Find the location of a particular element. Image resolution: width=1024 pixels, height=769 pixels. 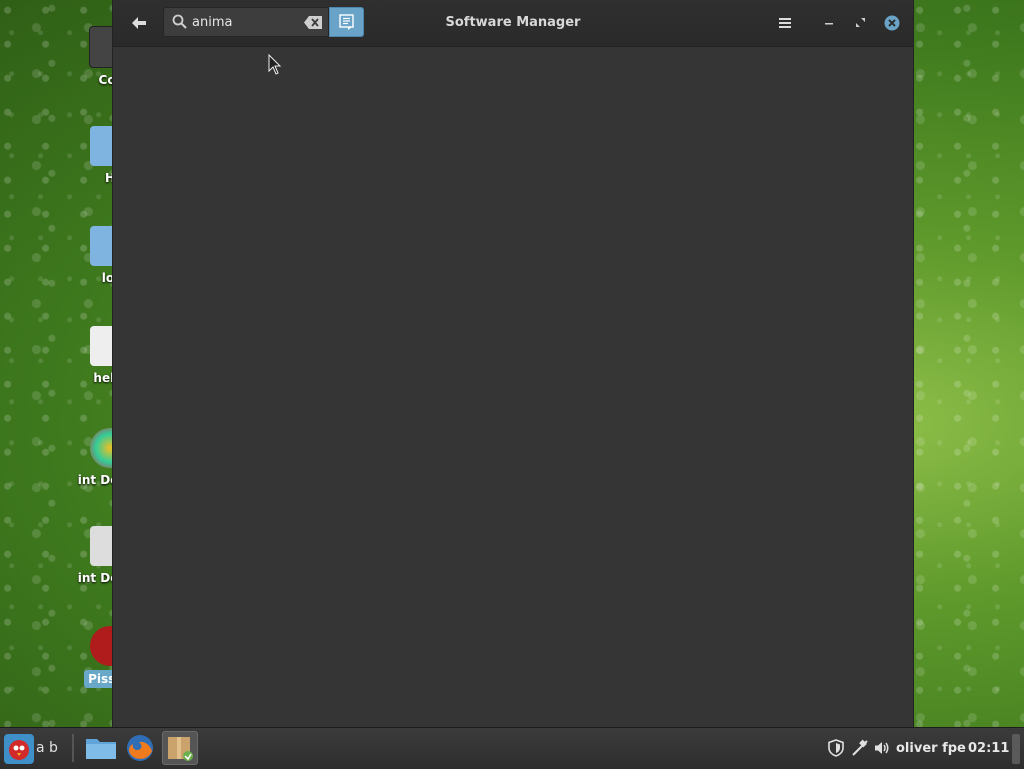

firefox-icon is located at coordinates (140, 748).